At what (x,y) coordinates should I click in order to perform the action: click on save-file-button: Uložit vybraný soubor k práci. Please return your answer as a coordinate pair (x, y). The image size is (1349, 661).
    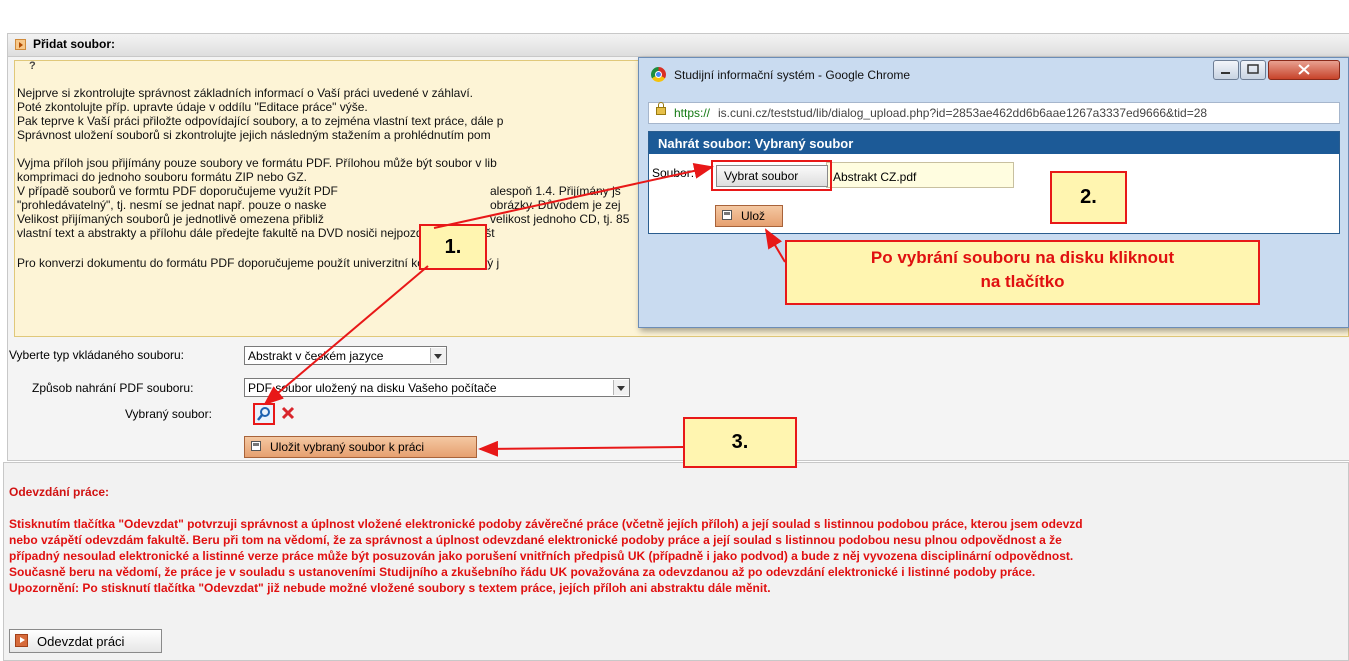
    Looking at the image, I should click on (360, 447).